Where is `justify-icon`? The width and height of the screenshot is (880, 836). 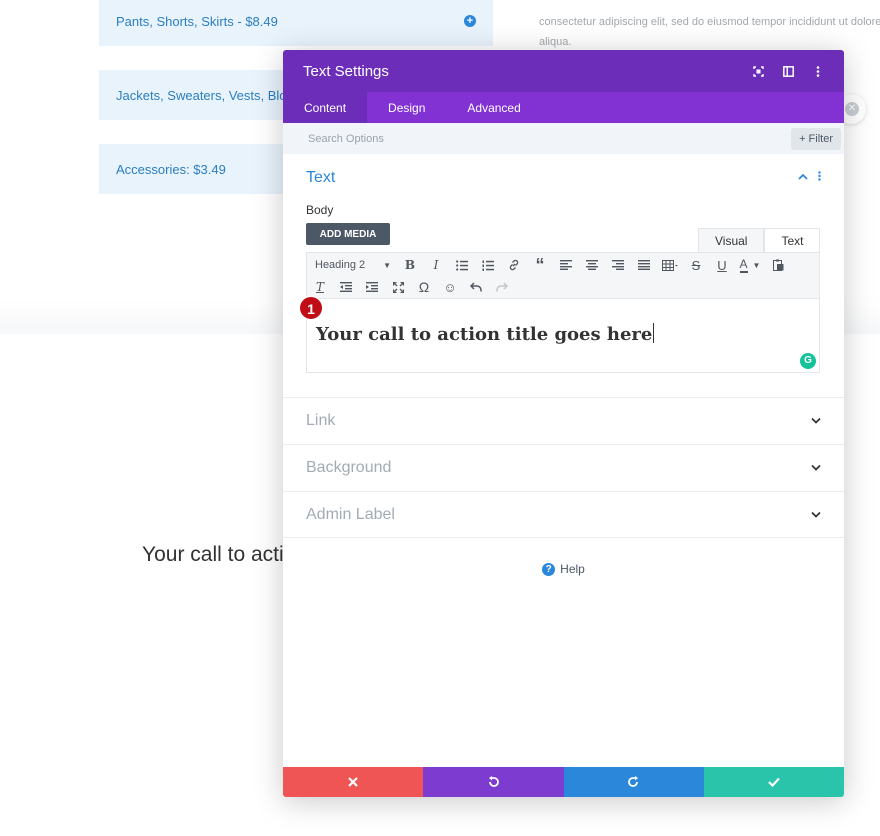 justify-icon is located at coordinates (644, 265).